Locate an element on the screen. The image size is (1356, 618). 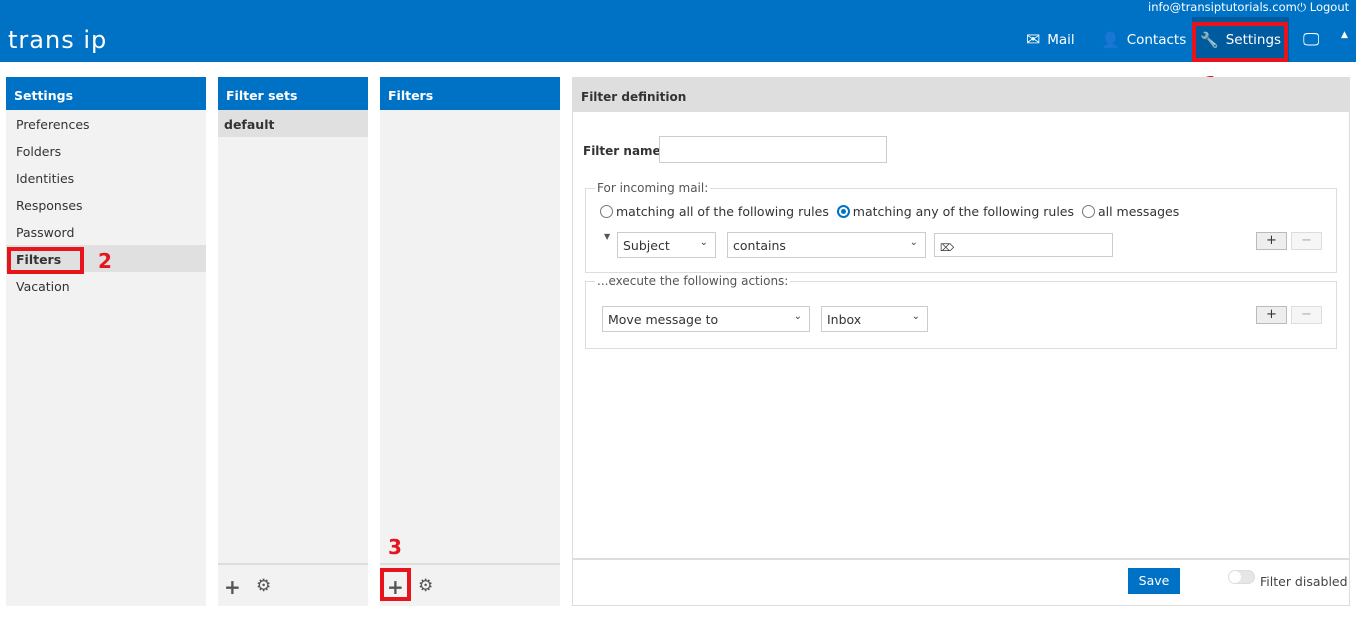
settings-item-identities: Identities is located at coordinates (106, 177).